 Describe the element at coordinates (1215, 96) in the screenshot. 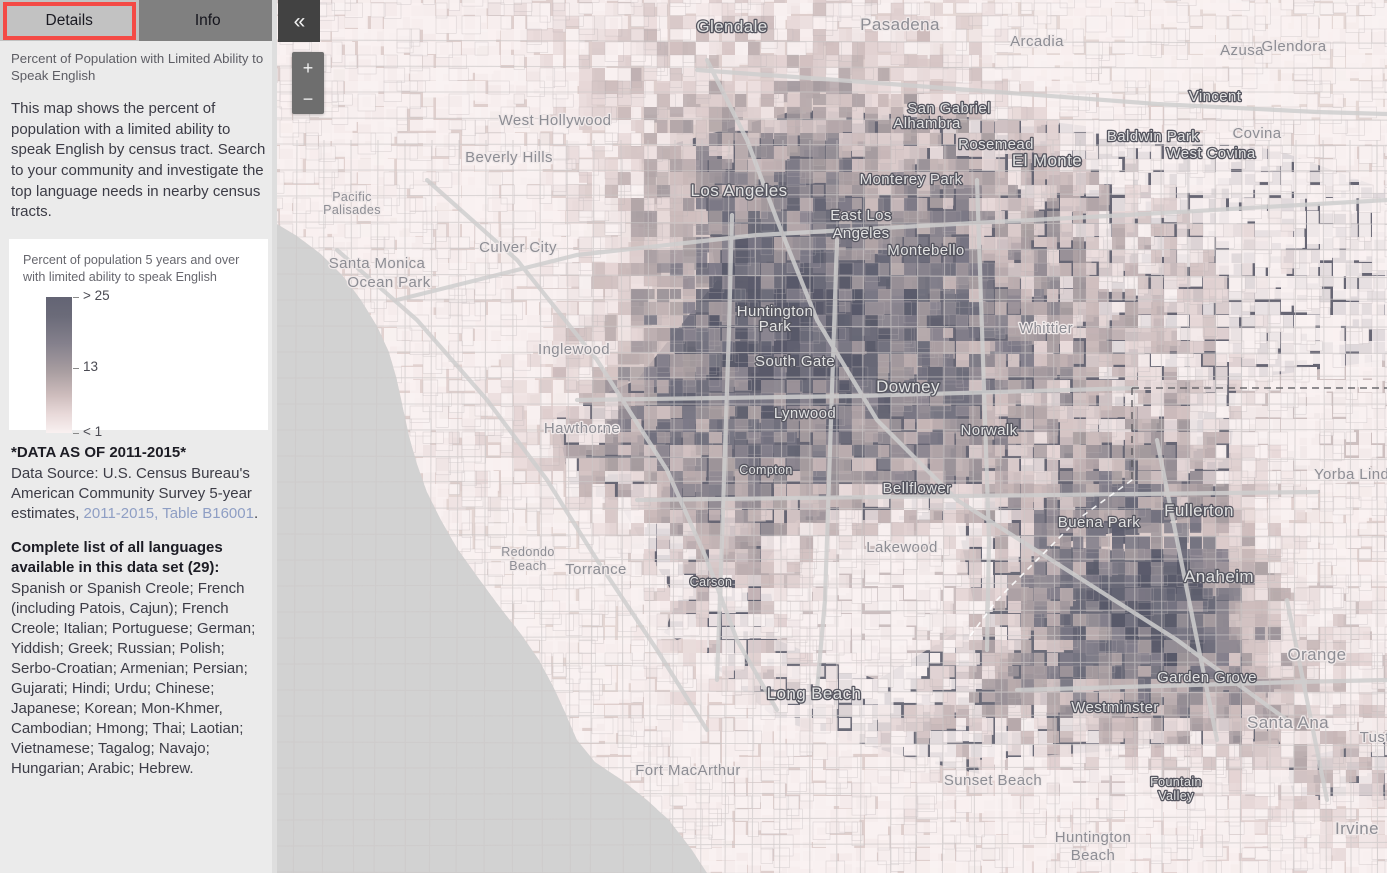

I see `map-place-label: Vincent` at that location.